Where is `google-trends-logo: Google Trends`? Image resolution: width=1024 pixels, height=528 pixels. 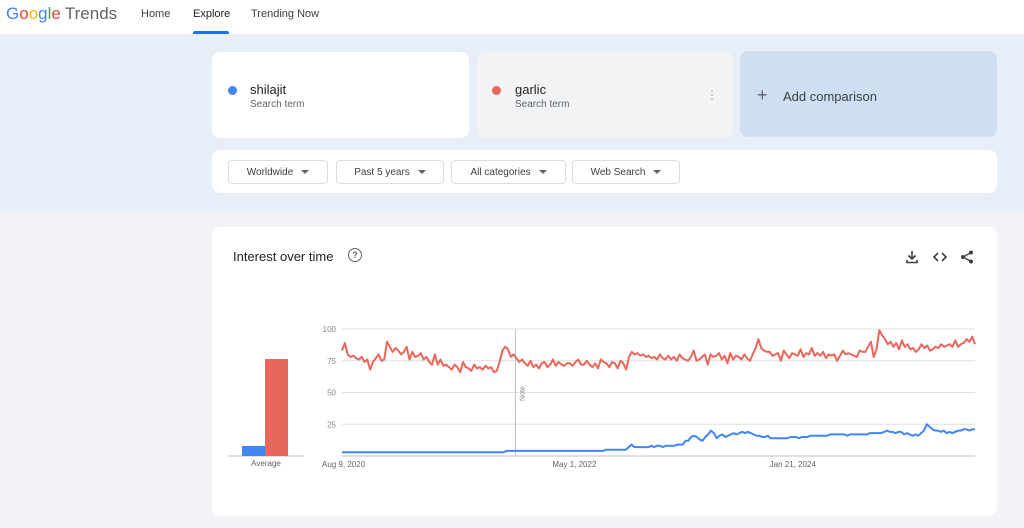 google-trends-logo: Google Trends is located at coordinates (61, 14).